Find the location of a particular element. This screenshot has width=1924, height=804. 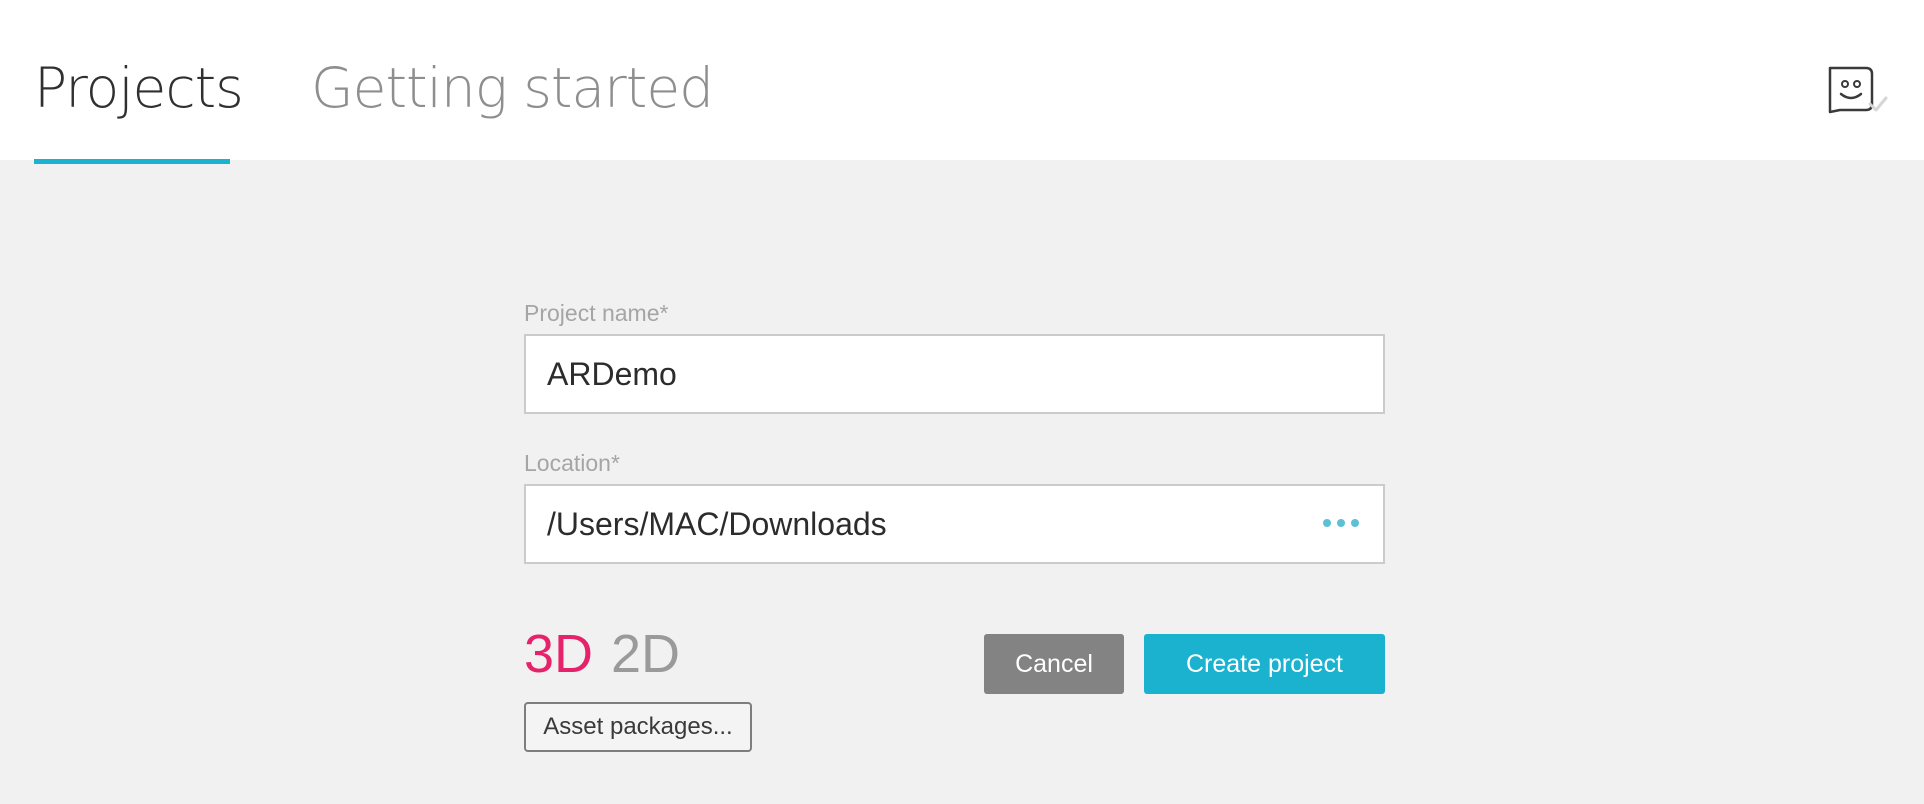

tab-getting-started: Getting started is located at coordinates (512, 88).